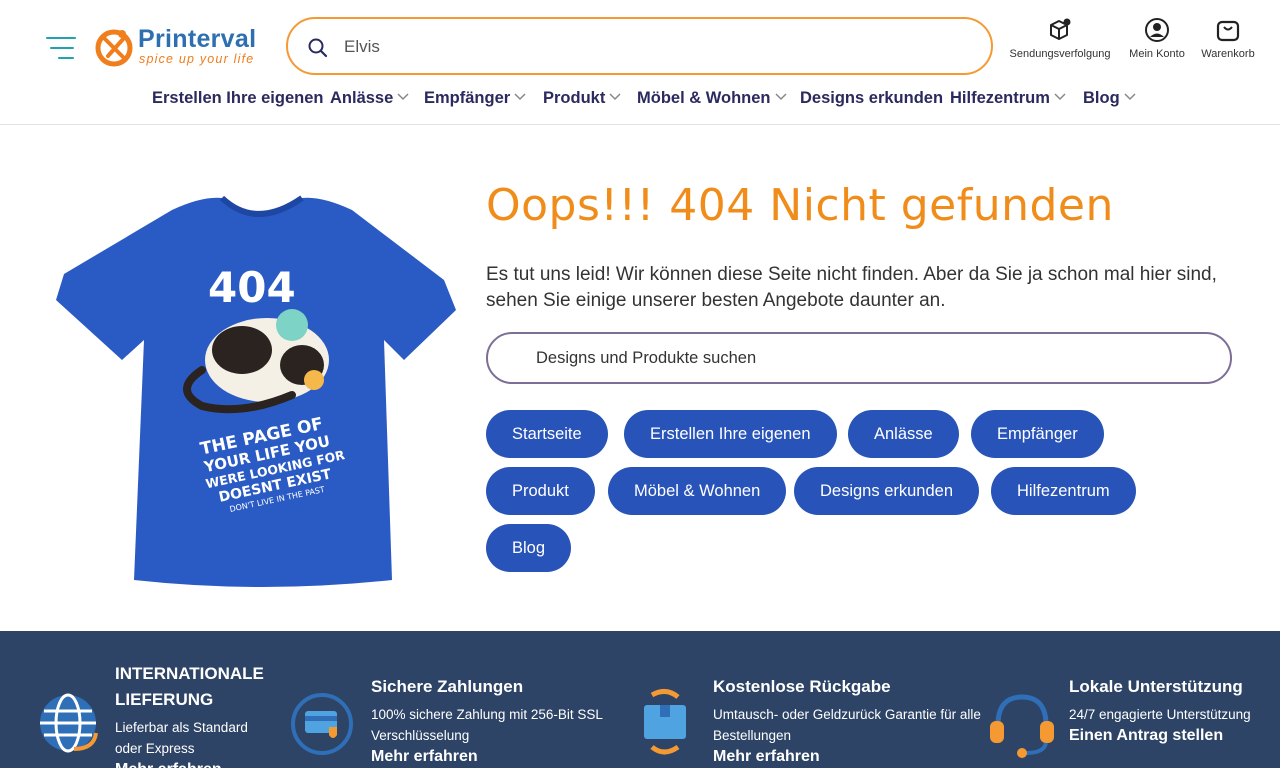 The height and width of the screenshot is (779, 1280). I want to click on logo-name: Printerval, so click(197, 39).